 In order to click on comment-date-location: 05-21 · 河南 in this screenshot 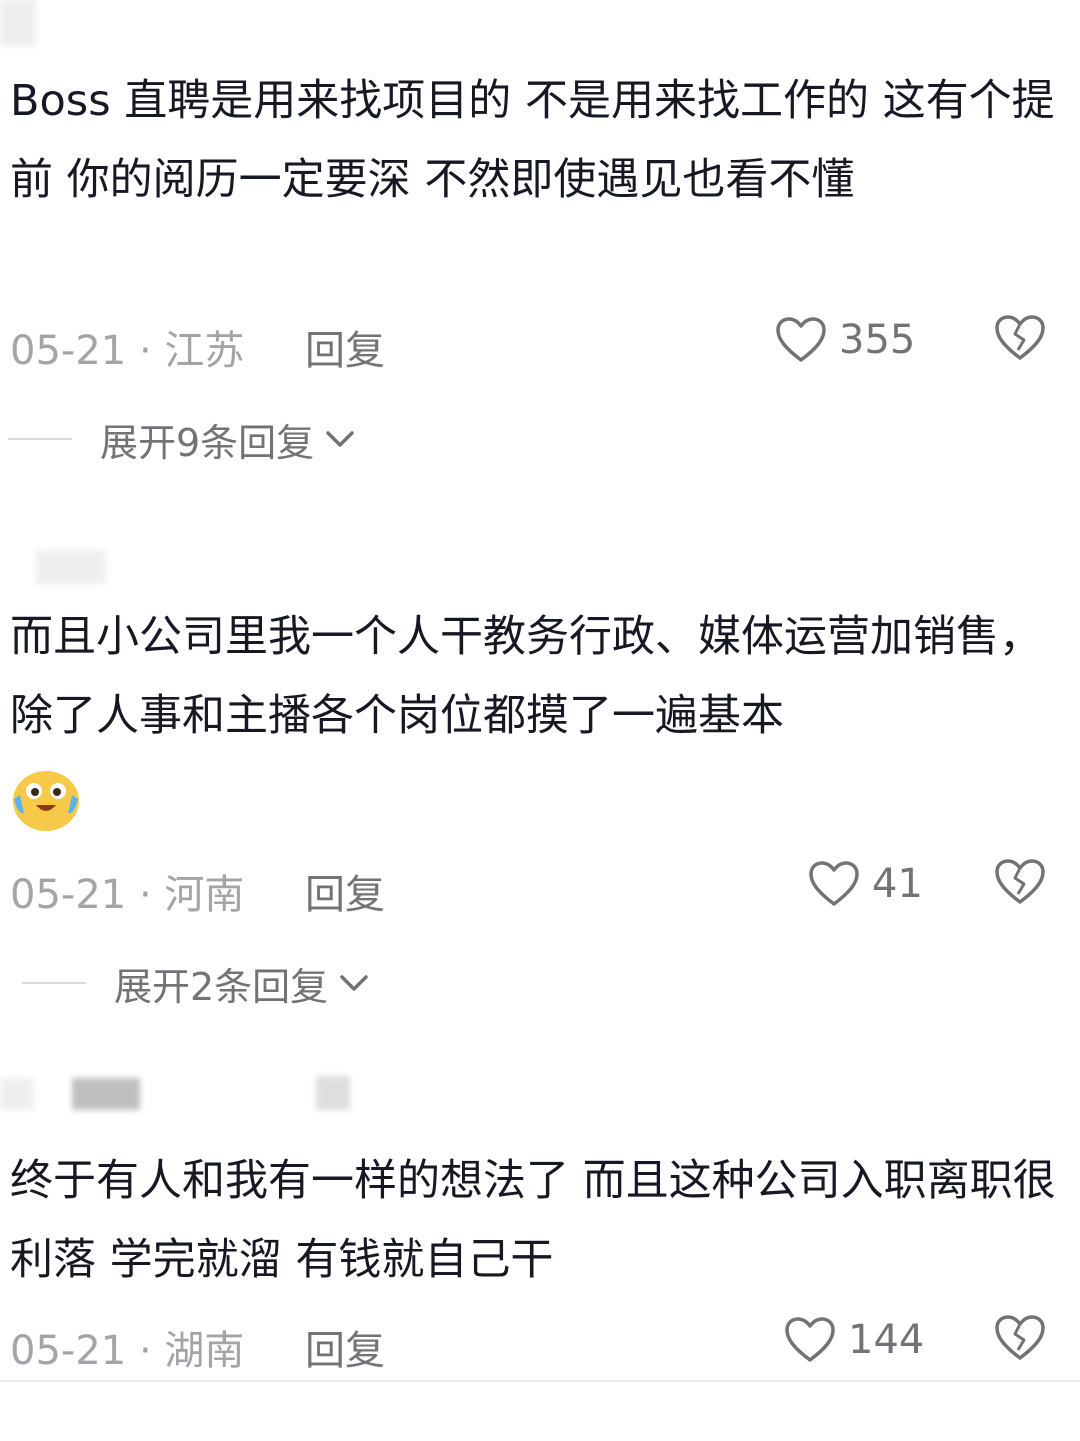, I will do `click(127, 895)`.